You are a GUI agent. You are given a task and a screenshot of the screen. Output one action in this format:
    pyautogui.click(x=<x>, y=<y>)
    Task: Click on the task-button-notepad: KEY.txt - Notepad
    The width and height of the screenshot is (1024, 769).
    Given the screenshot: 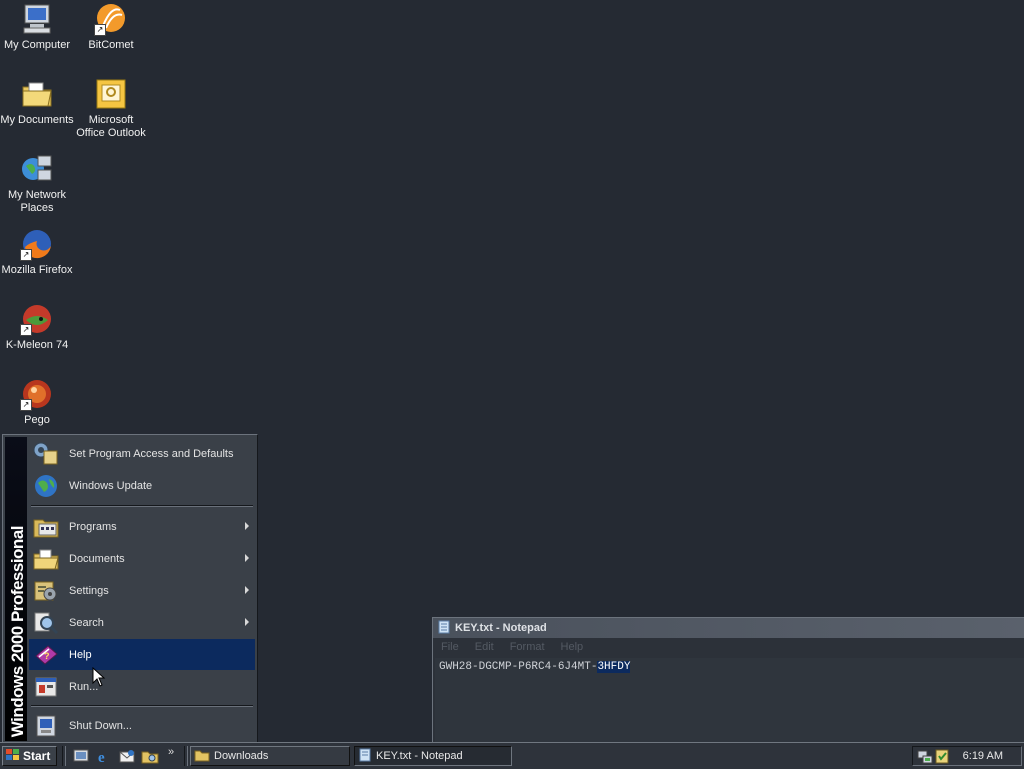 What is the action you would take?
    pyautogui.click(x=433, y=756)
    